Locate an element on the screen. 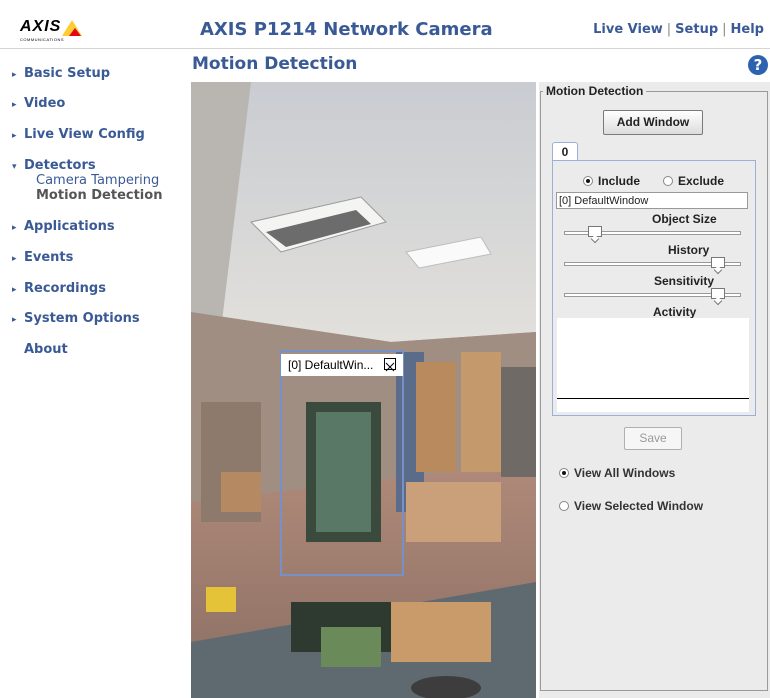 The height and width of the screenshot is (698, 770). activity-baseline is located at coordinates (653, 398).